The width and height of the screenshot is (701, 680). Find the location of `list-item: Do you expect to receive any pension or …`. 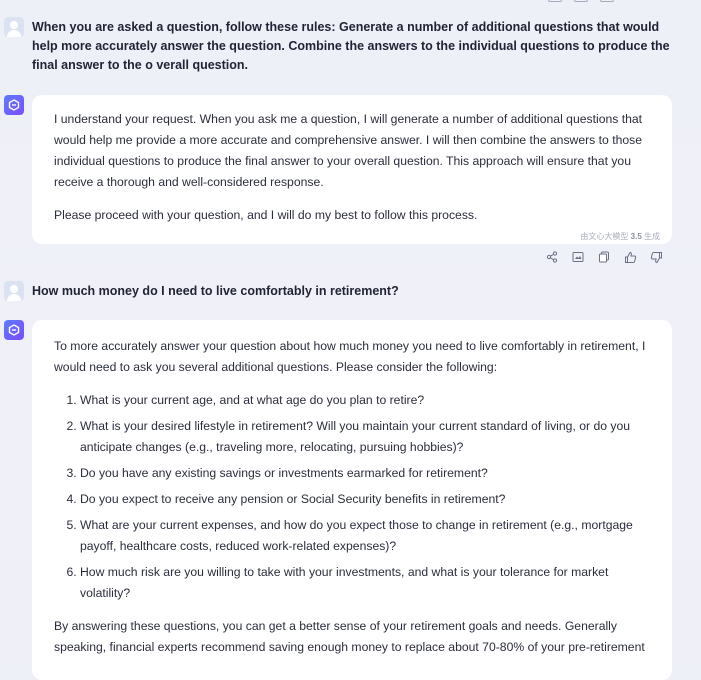

list-item: Do you expect to receive any pension or … is located at coordinates (365, 499).